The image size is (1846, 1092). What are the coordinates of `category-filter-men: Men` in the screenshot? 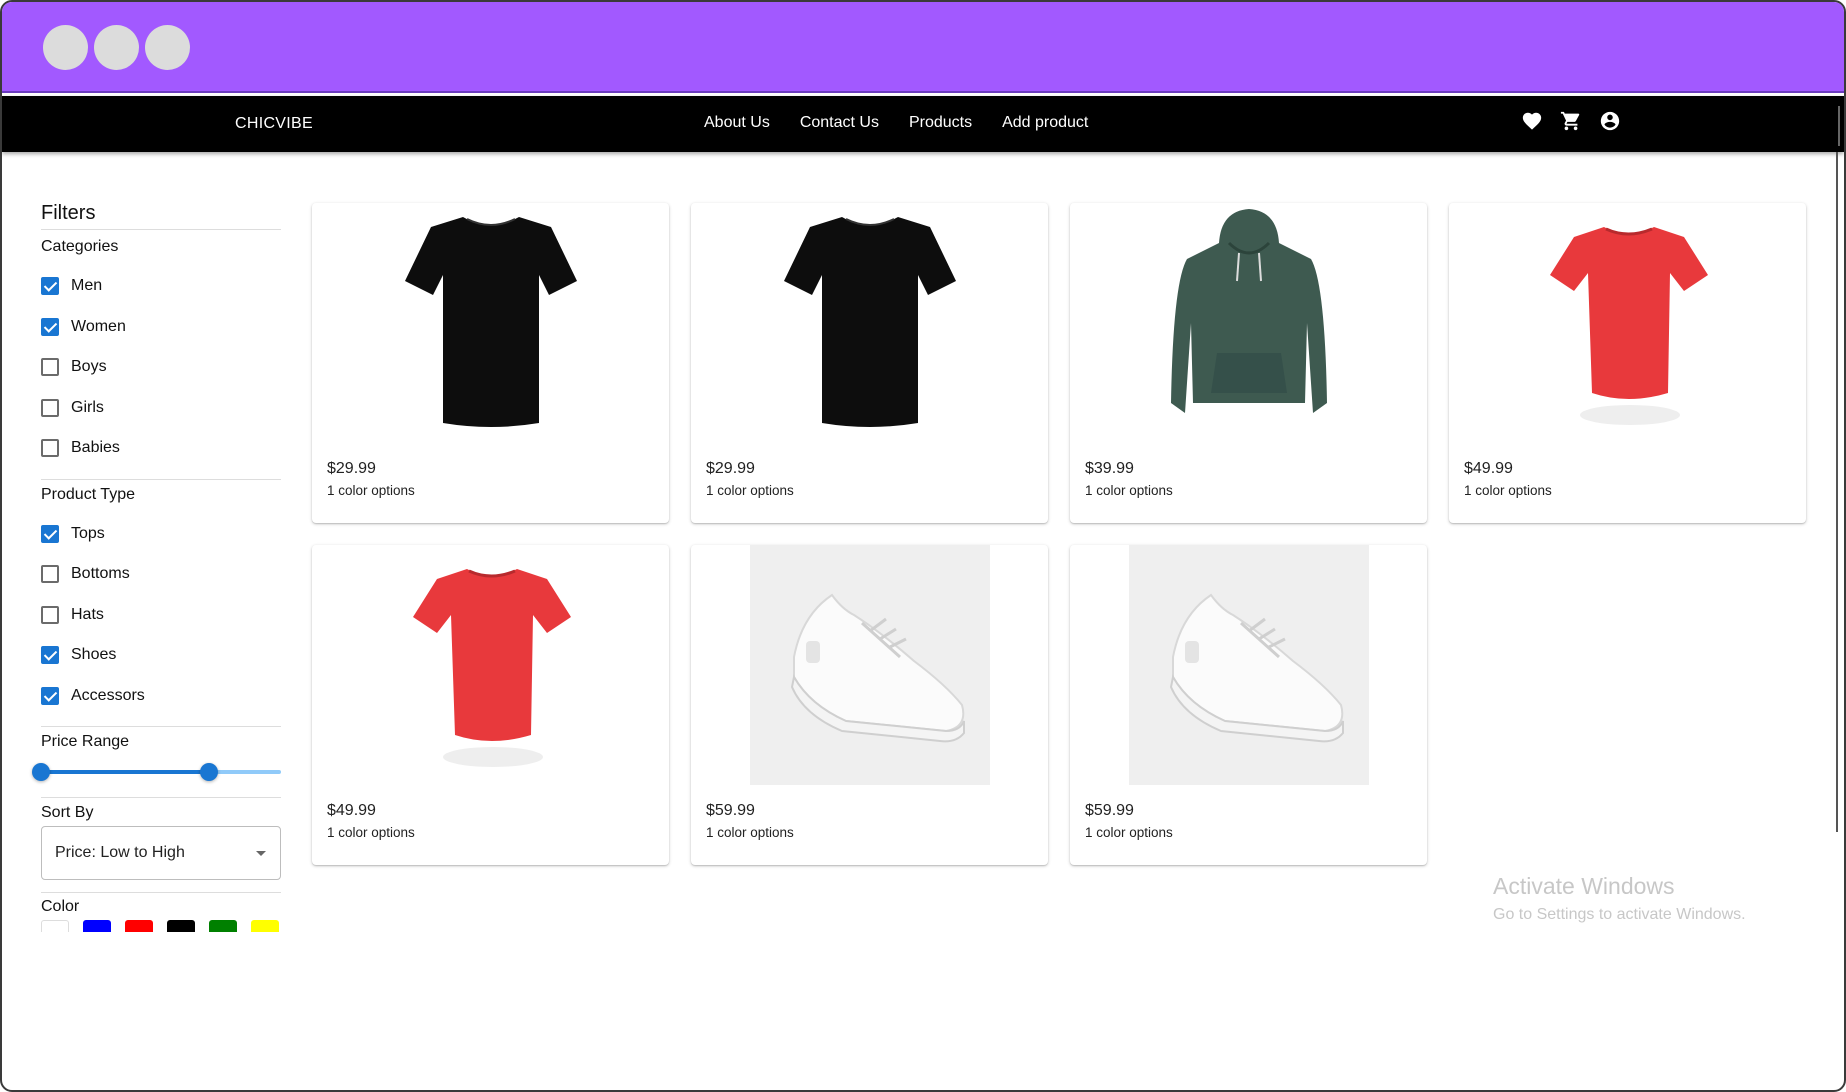 It's located at (161, 286).